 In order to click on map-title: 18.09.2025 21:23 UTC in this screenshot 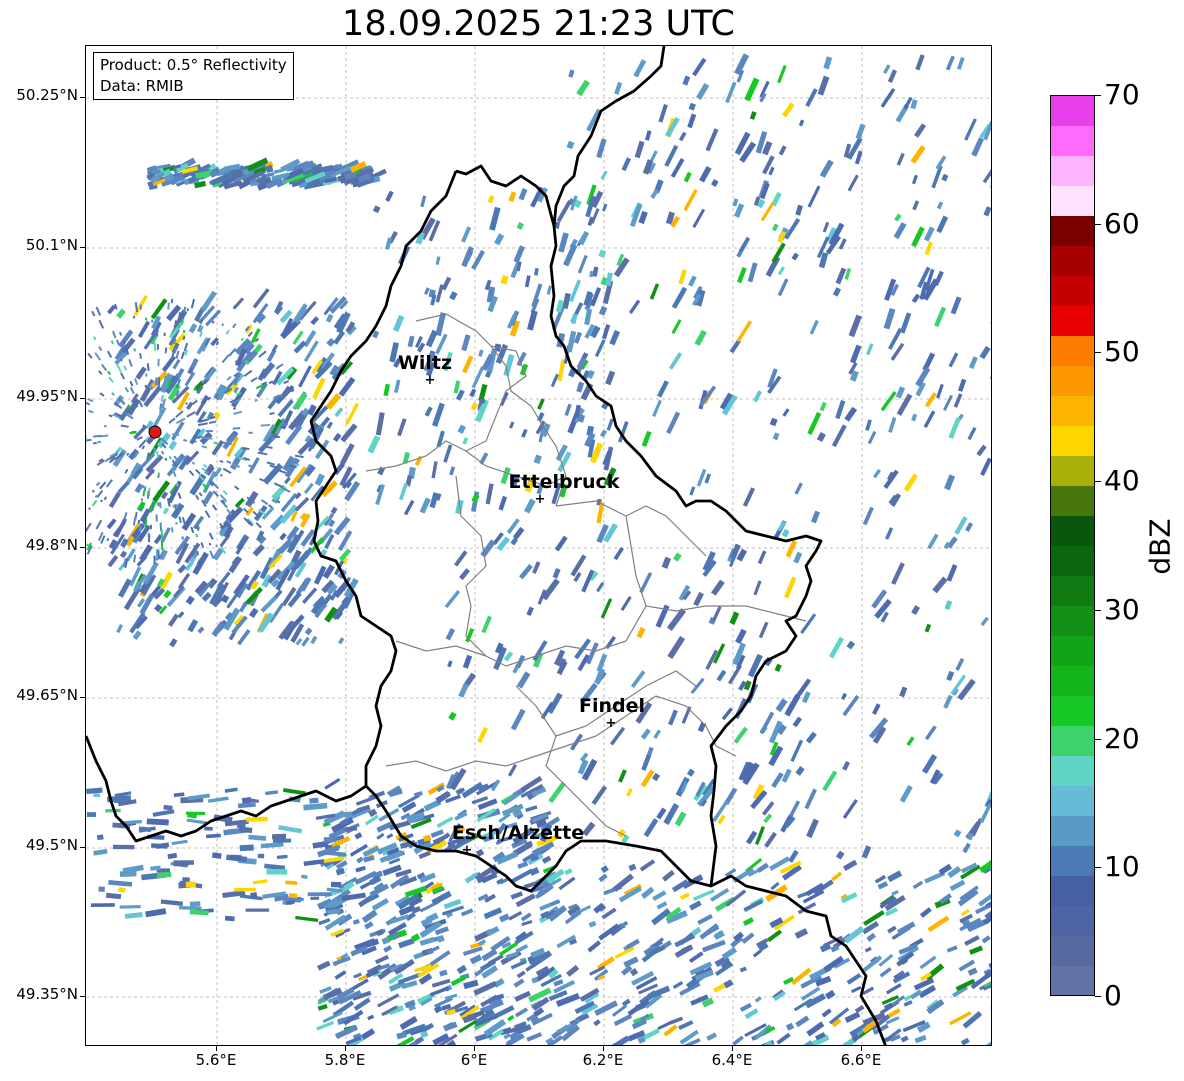, I will do `click(538, 24)`.